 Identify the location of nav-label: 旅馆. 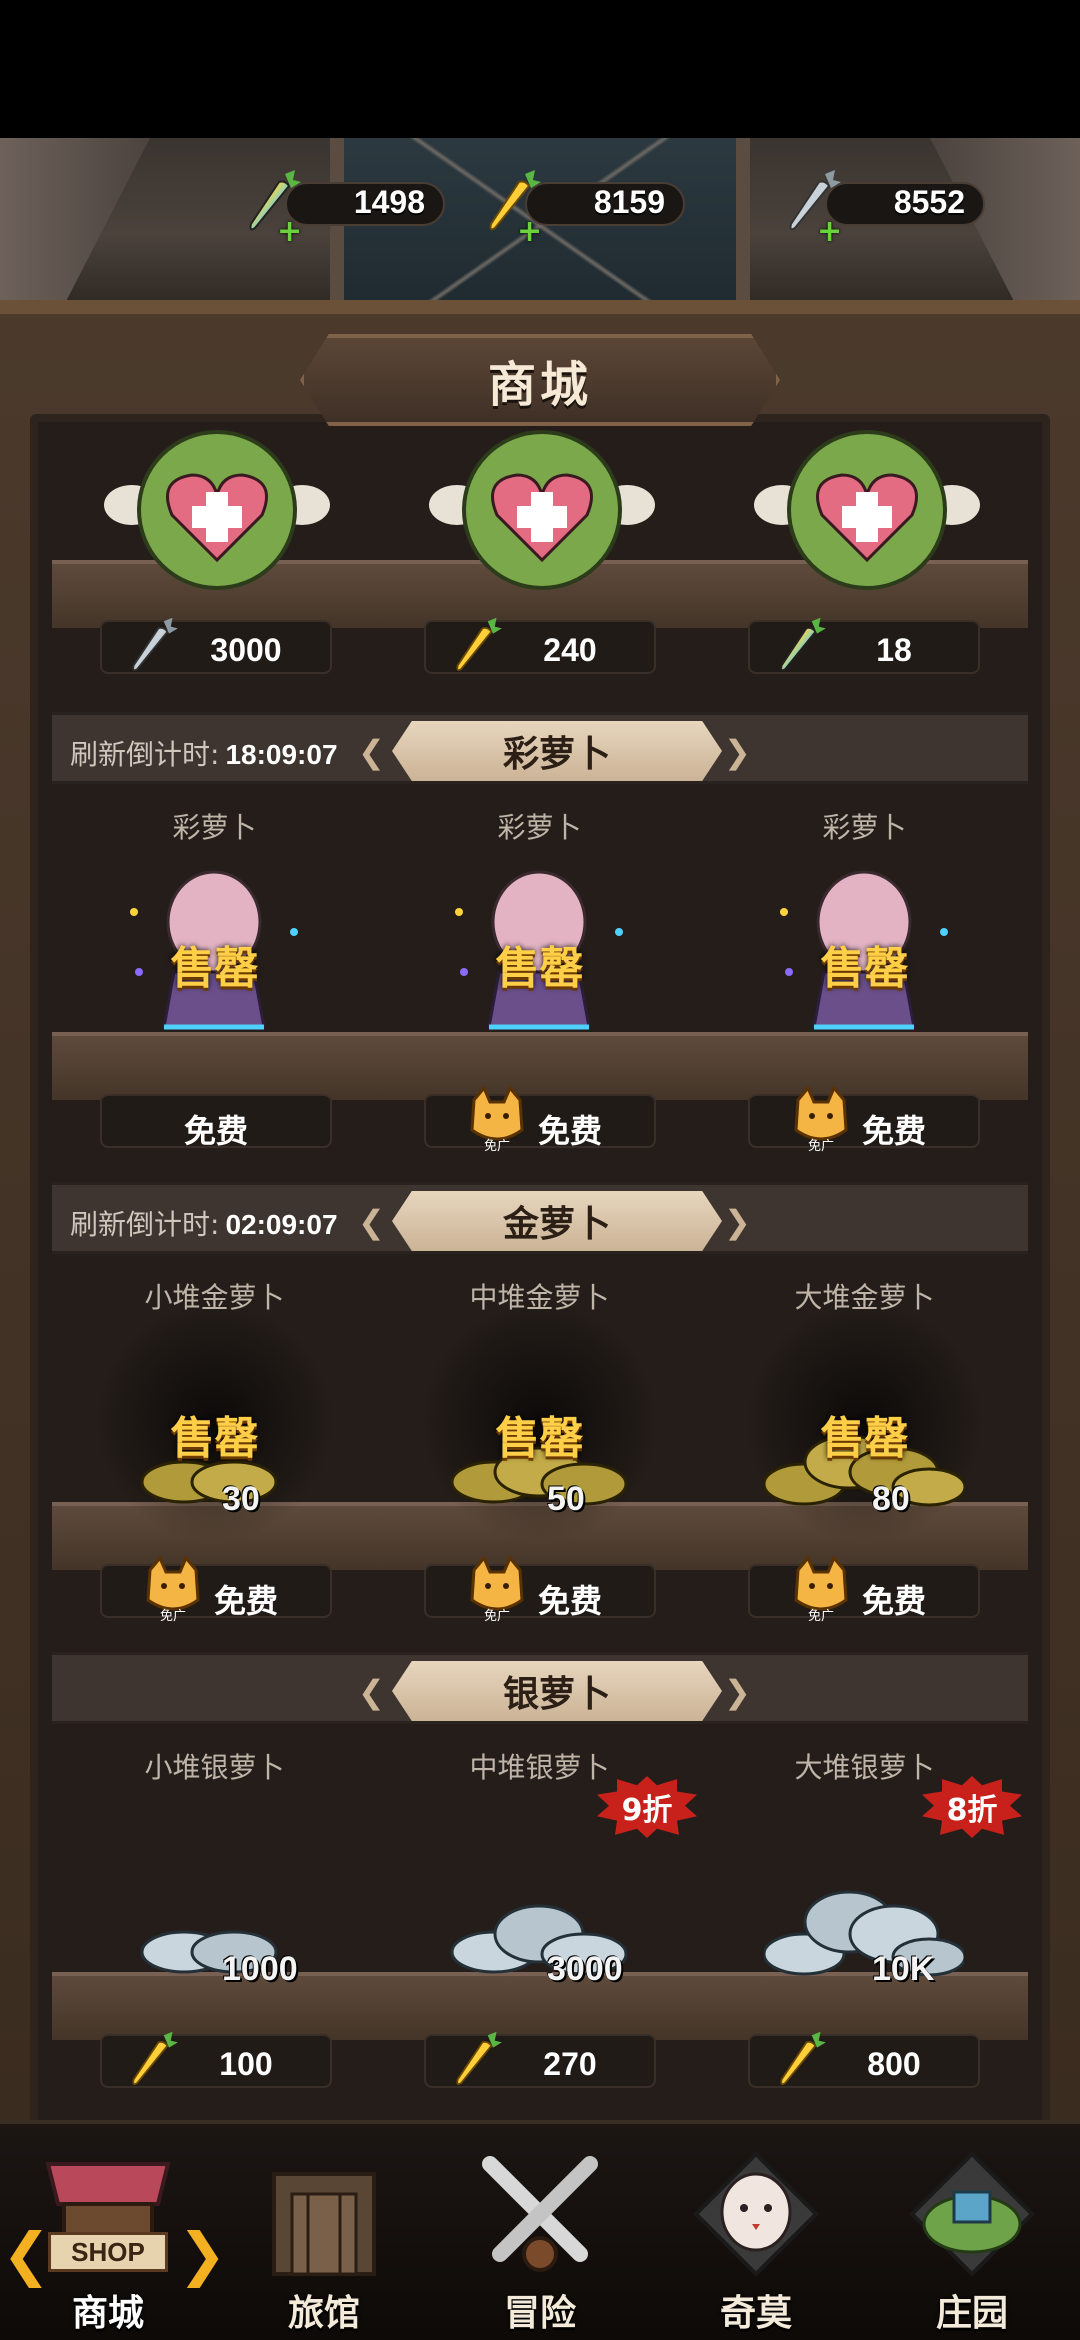
(323, 2313).